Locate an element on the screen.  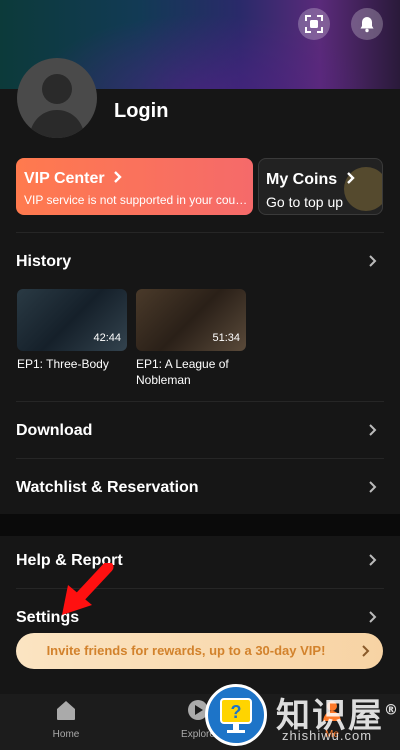
avatar is located at coordinates (57, 98).